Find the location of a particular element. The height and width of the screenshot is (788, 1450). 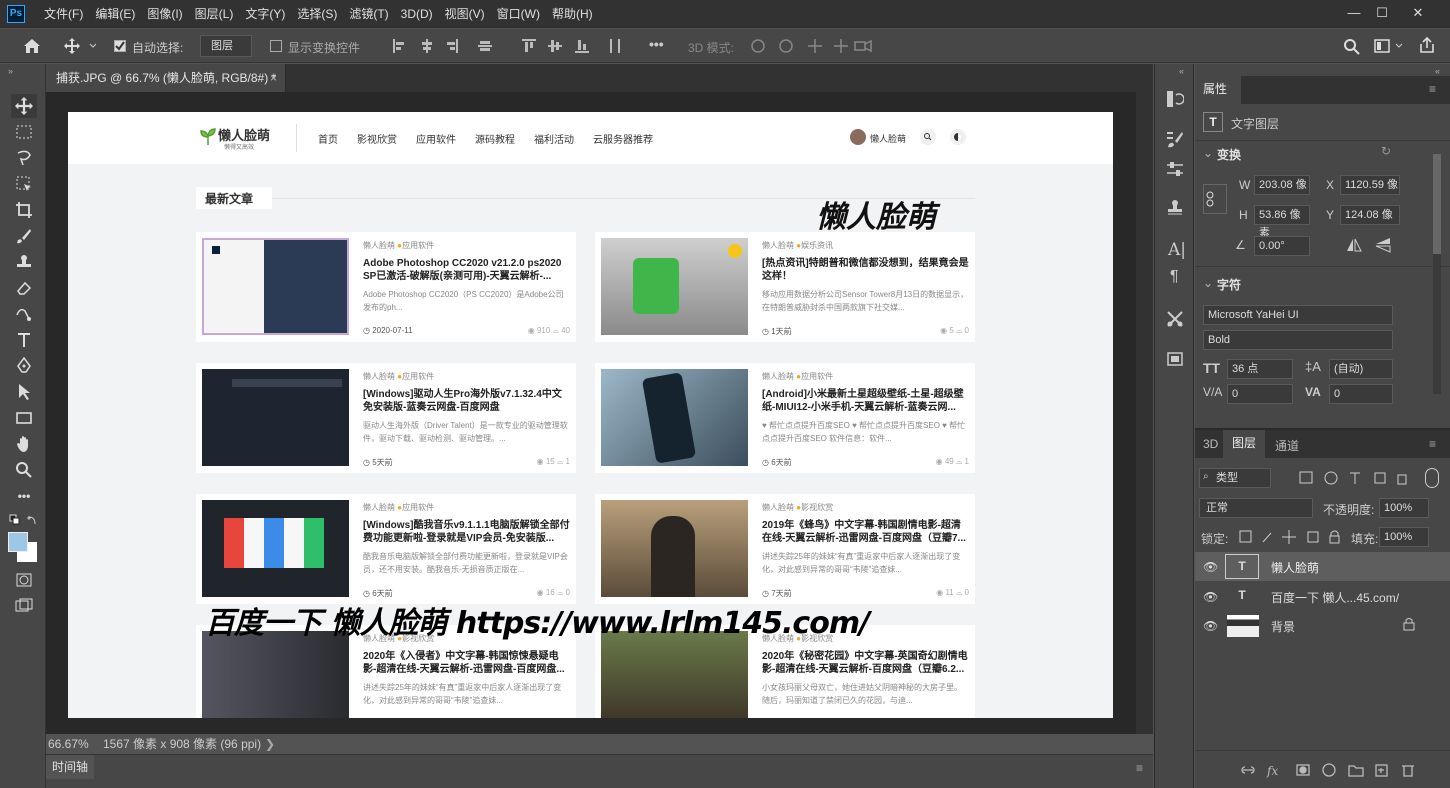

character-panel-icon: A| is located at coordinates (1177, 250).